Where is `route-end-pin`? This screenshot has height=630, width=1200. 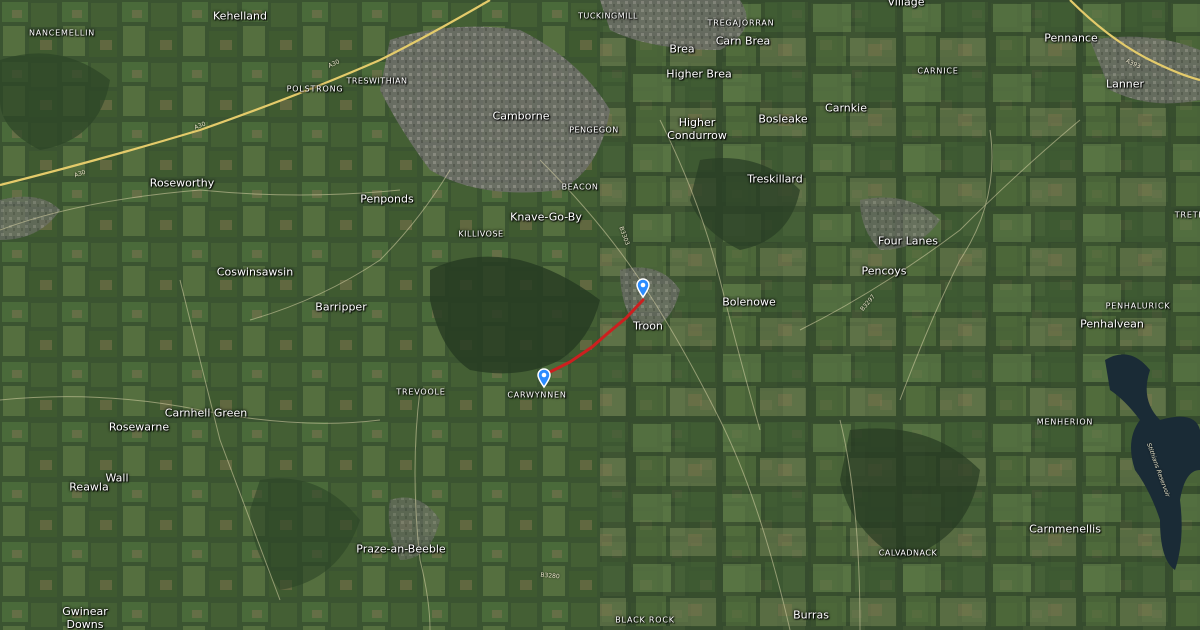 route-end-pin is located at coordinates (544, 378).